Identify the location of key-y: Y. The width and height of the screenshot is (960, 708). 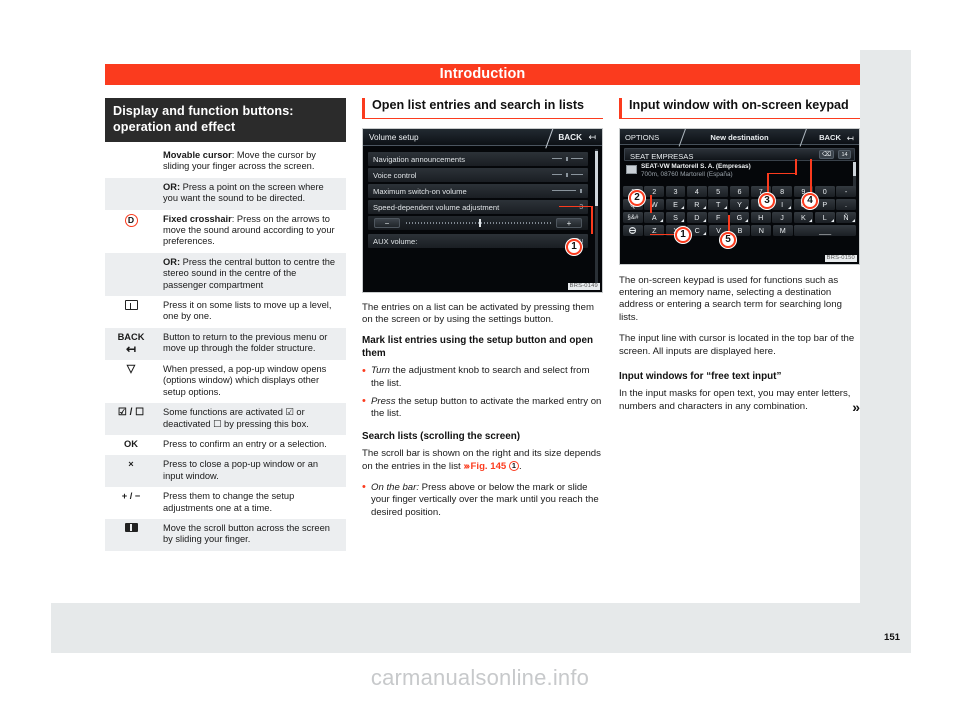
(739, 204).